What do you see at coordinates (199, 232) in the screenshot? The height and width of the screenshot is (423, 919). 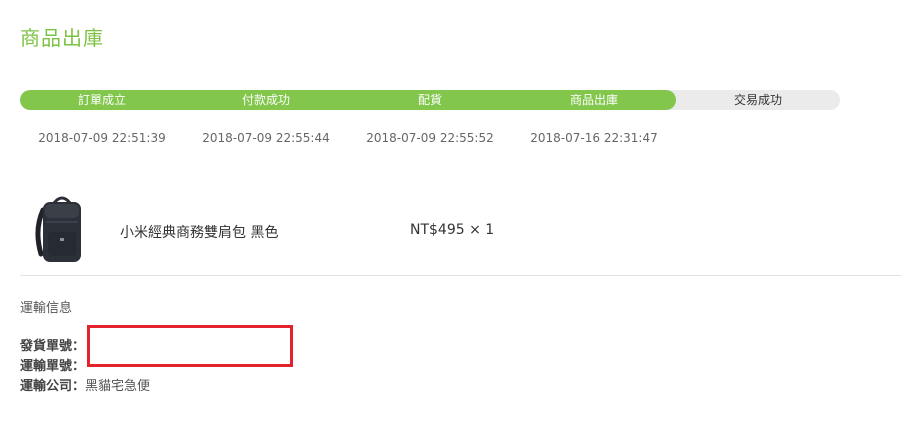 I see `product-name: 小米經典商務雙肩包 黑色` at bounding box center [199, 232].